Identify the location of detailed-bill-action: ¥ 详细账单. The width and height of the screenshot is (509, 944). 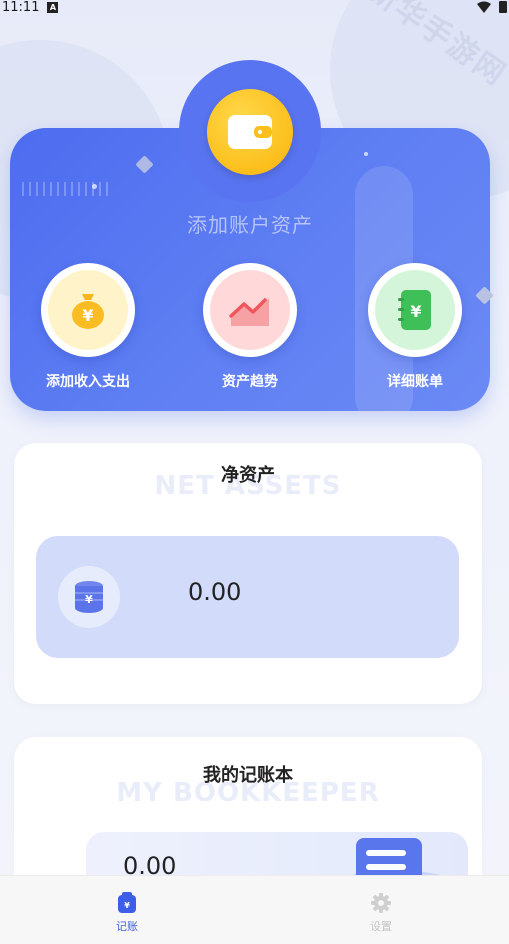
(415, 327).